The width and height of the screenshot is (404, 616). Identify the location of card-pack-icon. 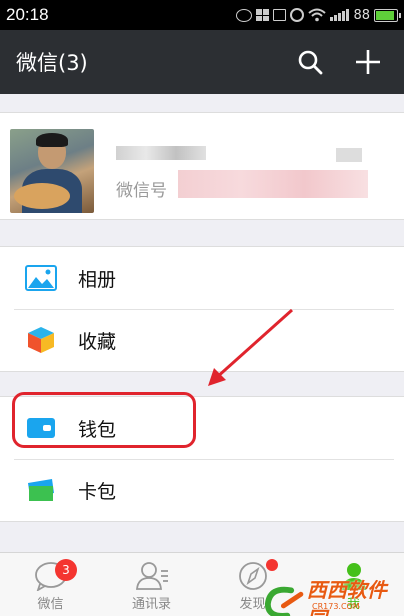
(41, 490).